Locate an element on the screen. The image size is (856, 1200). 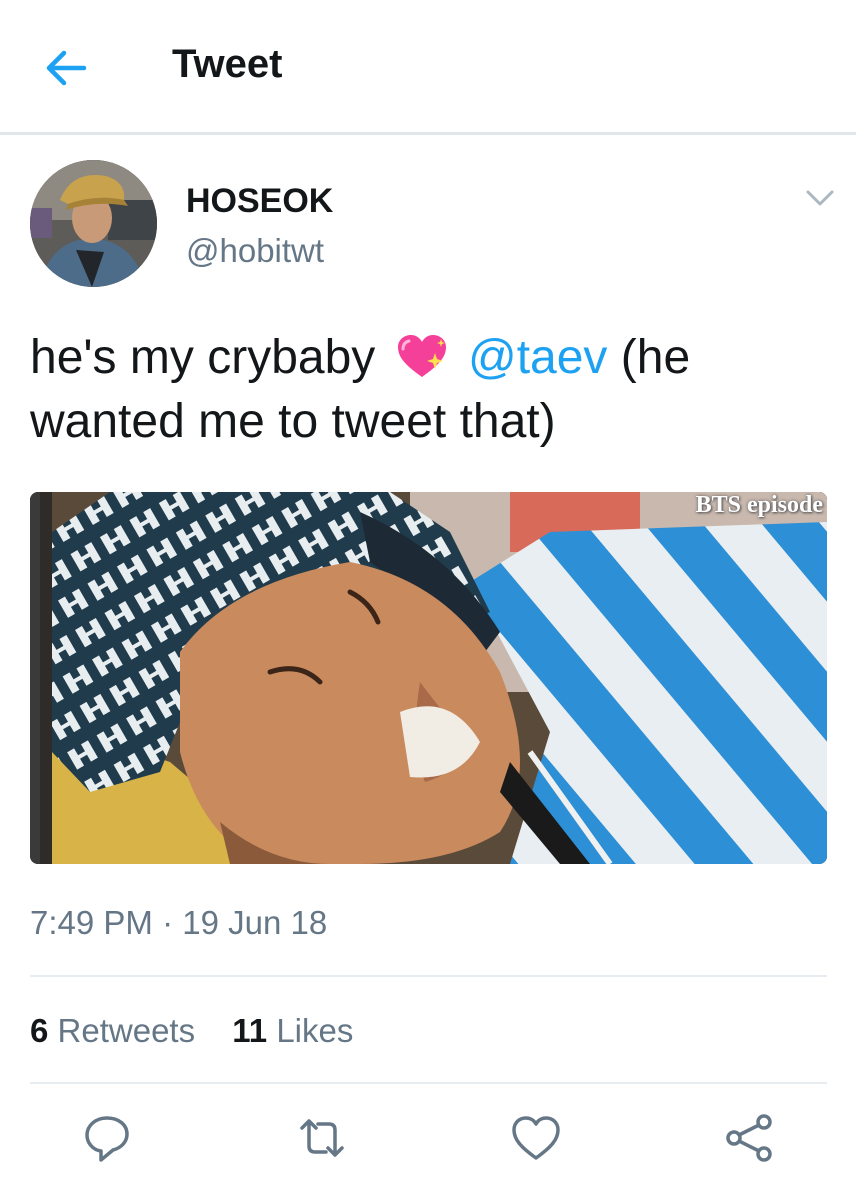
mention-link: @taev is located at coordinates (537, 357).